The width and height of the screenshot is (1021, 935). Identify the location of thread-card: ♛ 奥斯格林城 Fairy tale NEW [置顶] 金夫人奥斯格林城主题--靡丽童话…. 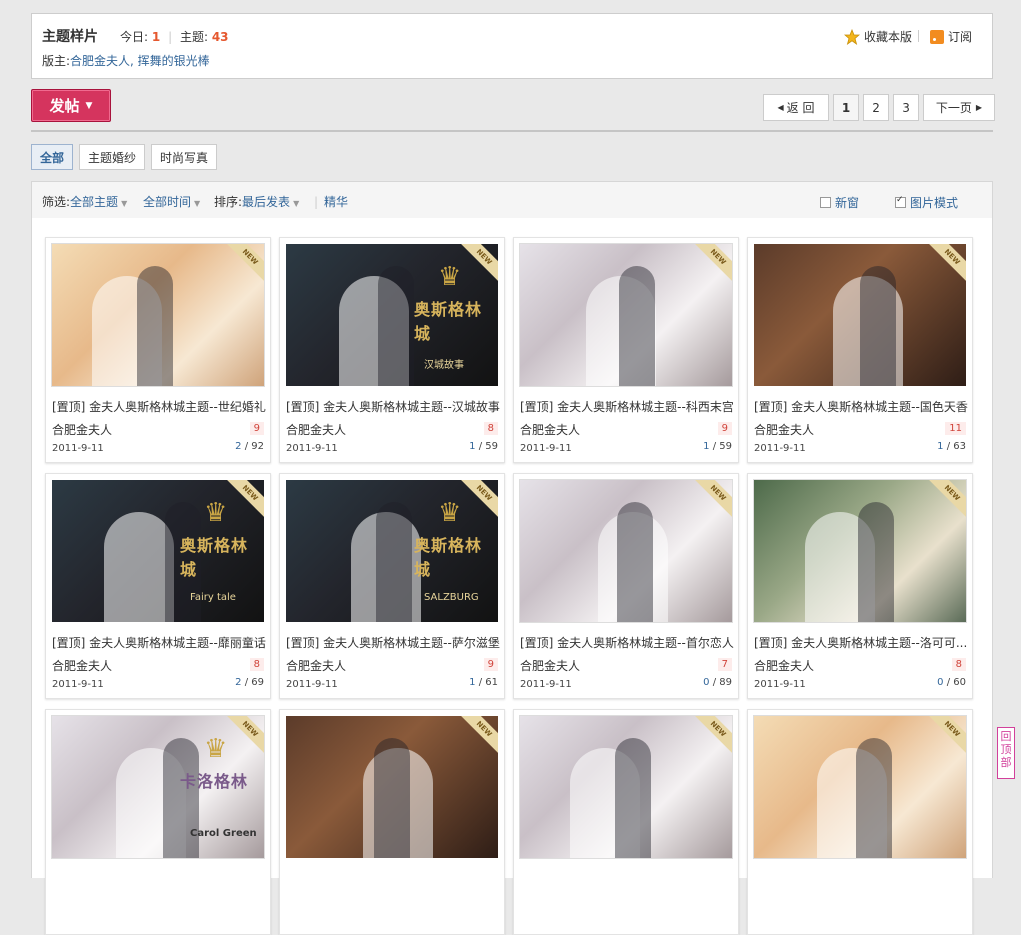
(158, 586).